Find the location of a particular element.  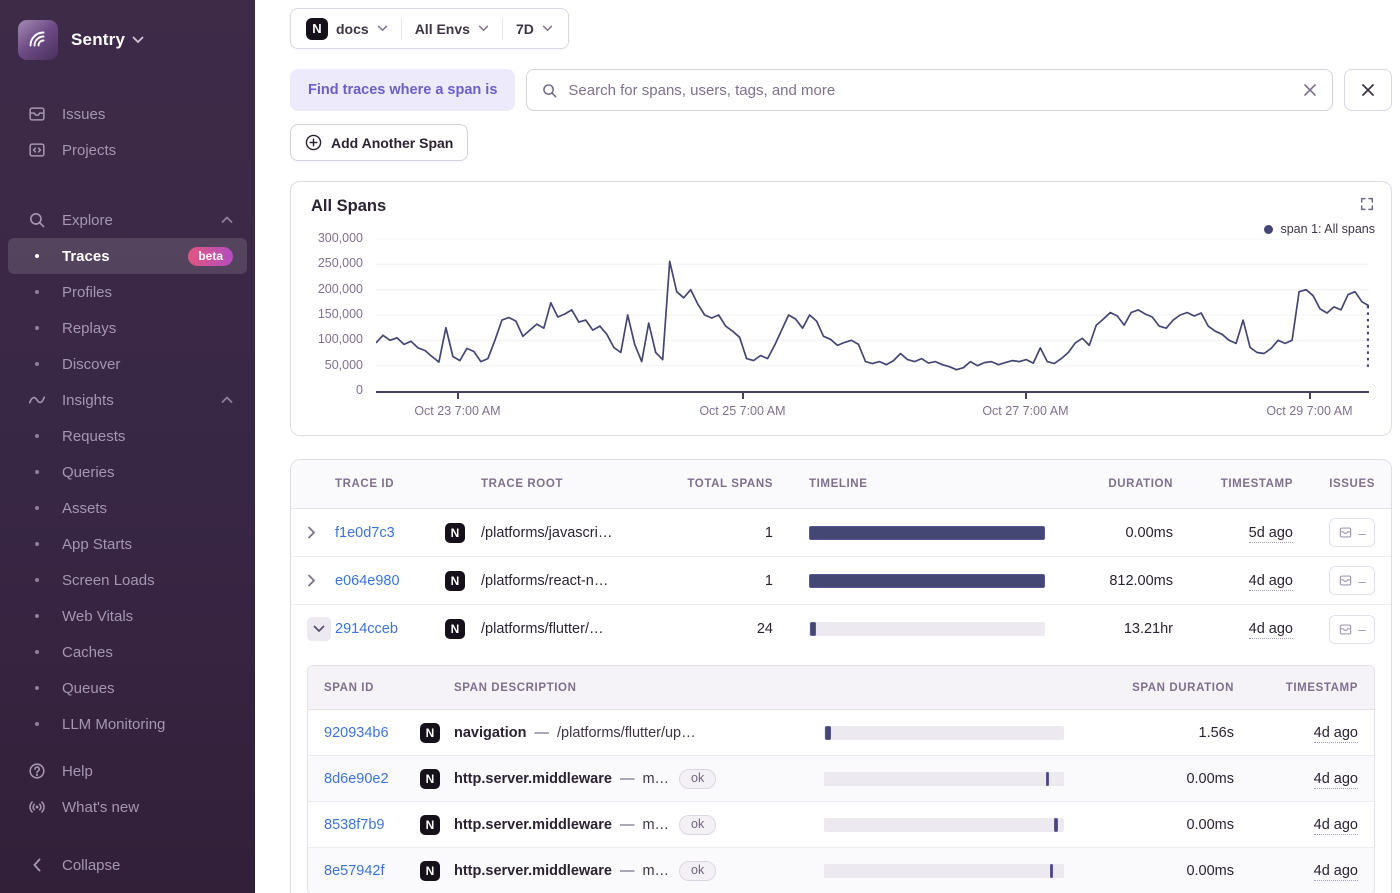

org-switcher: Sentry is located at coordinates (127, 44).